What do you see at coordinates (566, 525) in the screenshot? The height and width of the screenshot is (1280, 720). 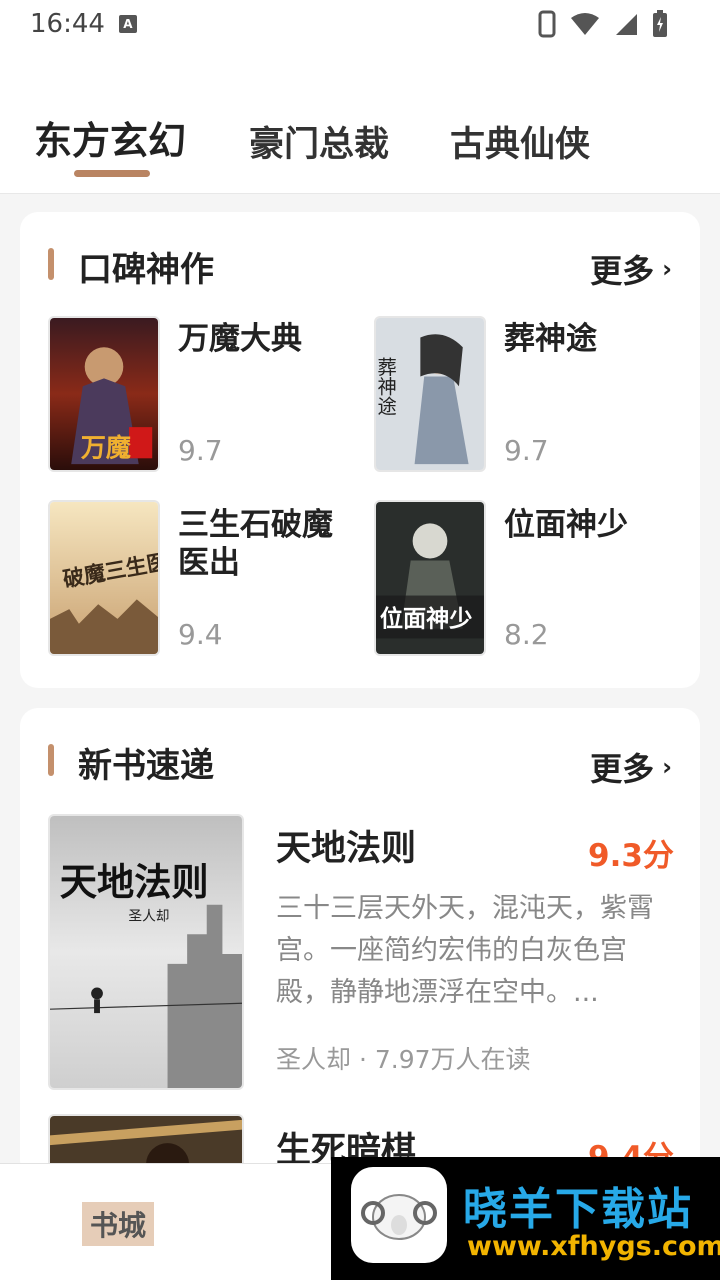 I see `book-title: 位面神少` at bounding box center [566, 525].